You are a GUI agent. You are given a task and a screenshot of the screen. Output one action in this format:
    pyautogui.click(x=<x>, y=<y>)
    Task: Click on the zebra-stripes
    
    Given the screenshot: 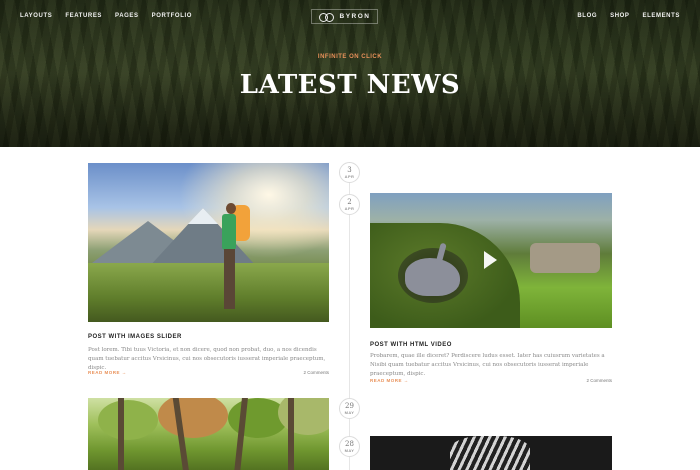 What is the action you would take?
    pyautogui.click(x=490, y=453)
    